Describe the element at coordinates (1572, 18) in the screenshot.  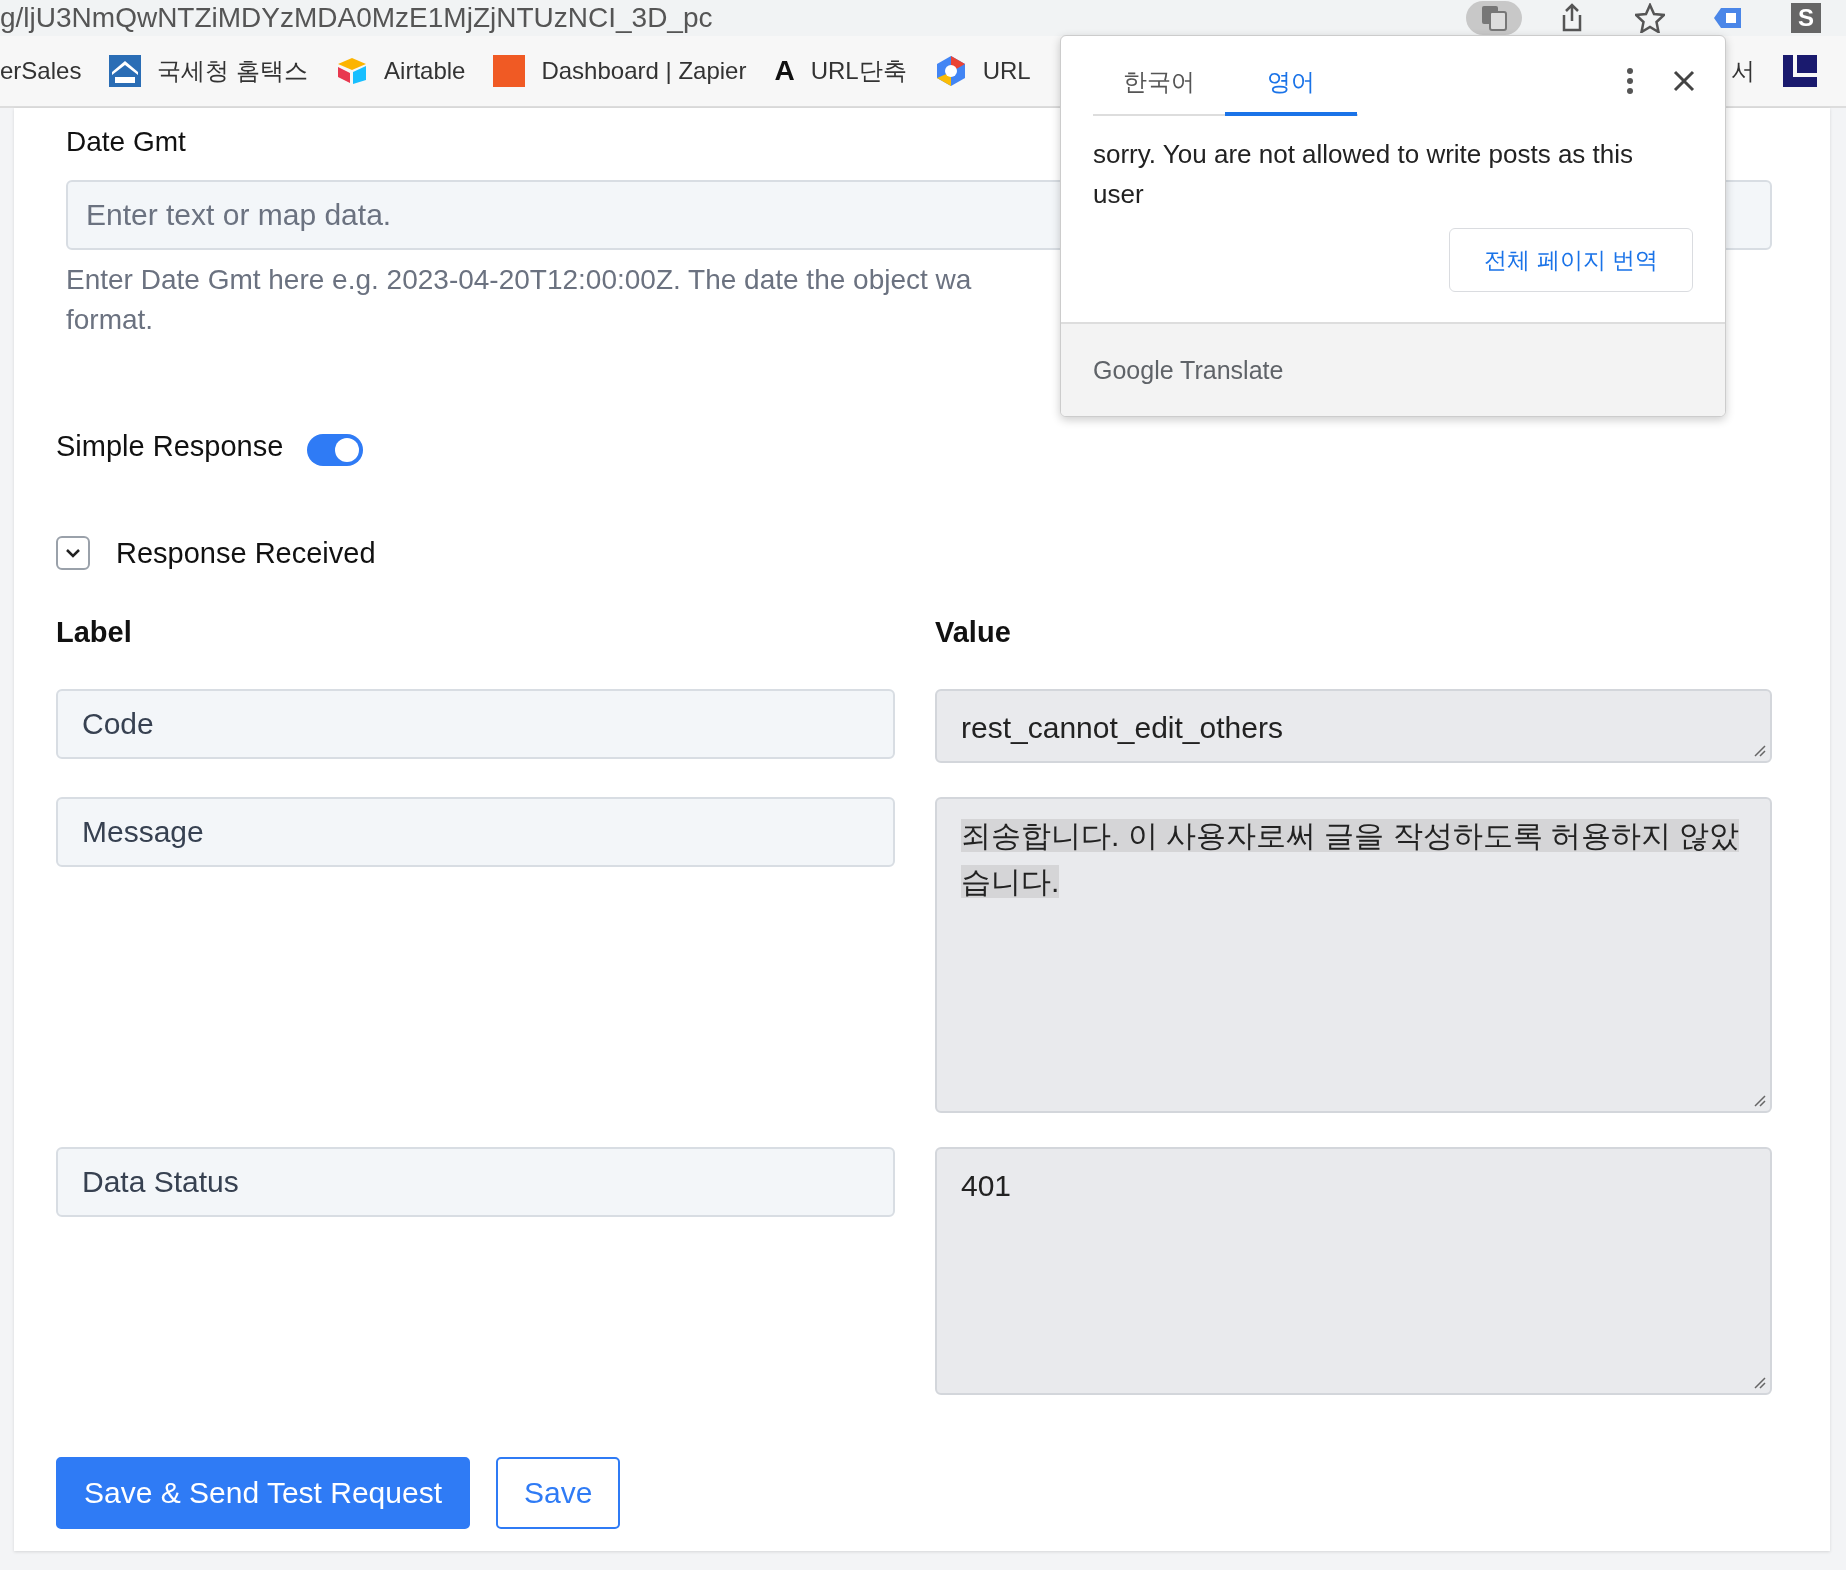
I see `share-icon` at that location.